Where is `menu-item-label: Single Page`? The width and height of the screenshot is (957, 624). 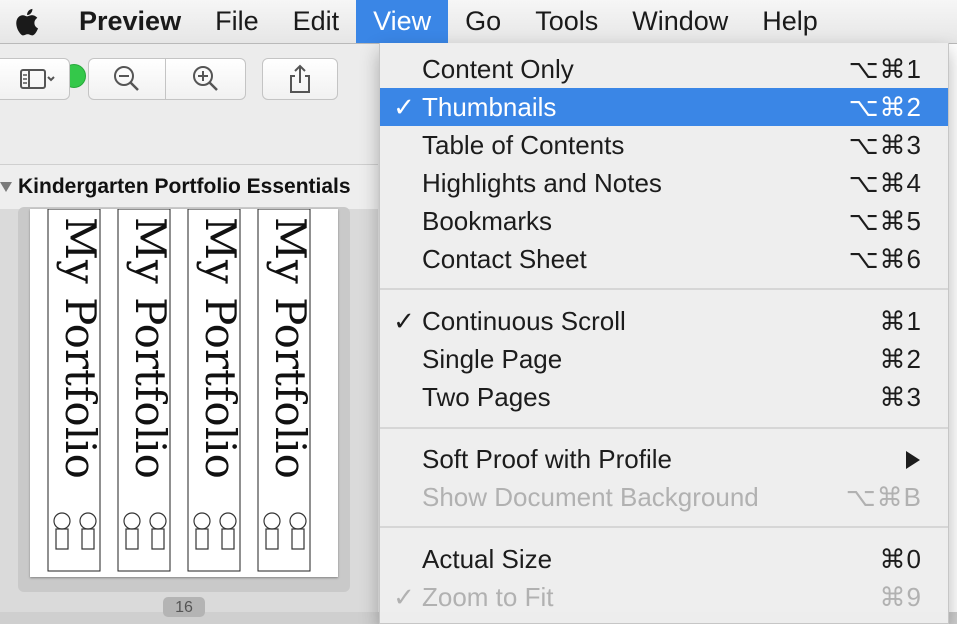
menu-item-label: Single Page is located at coordinates (492, 359).